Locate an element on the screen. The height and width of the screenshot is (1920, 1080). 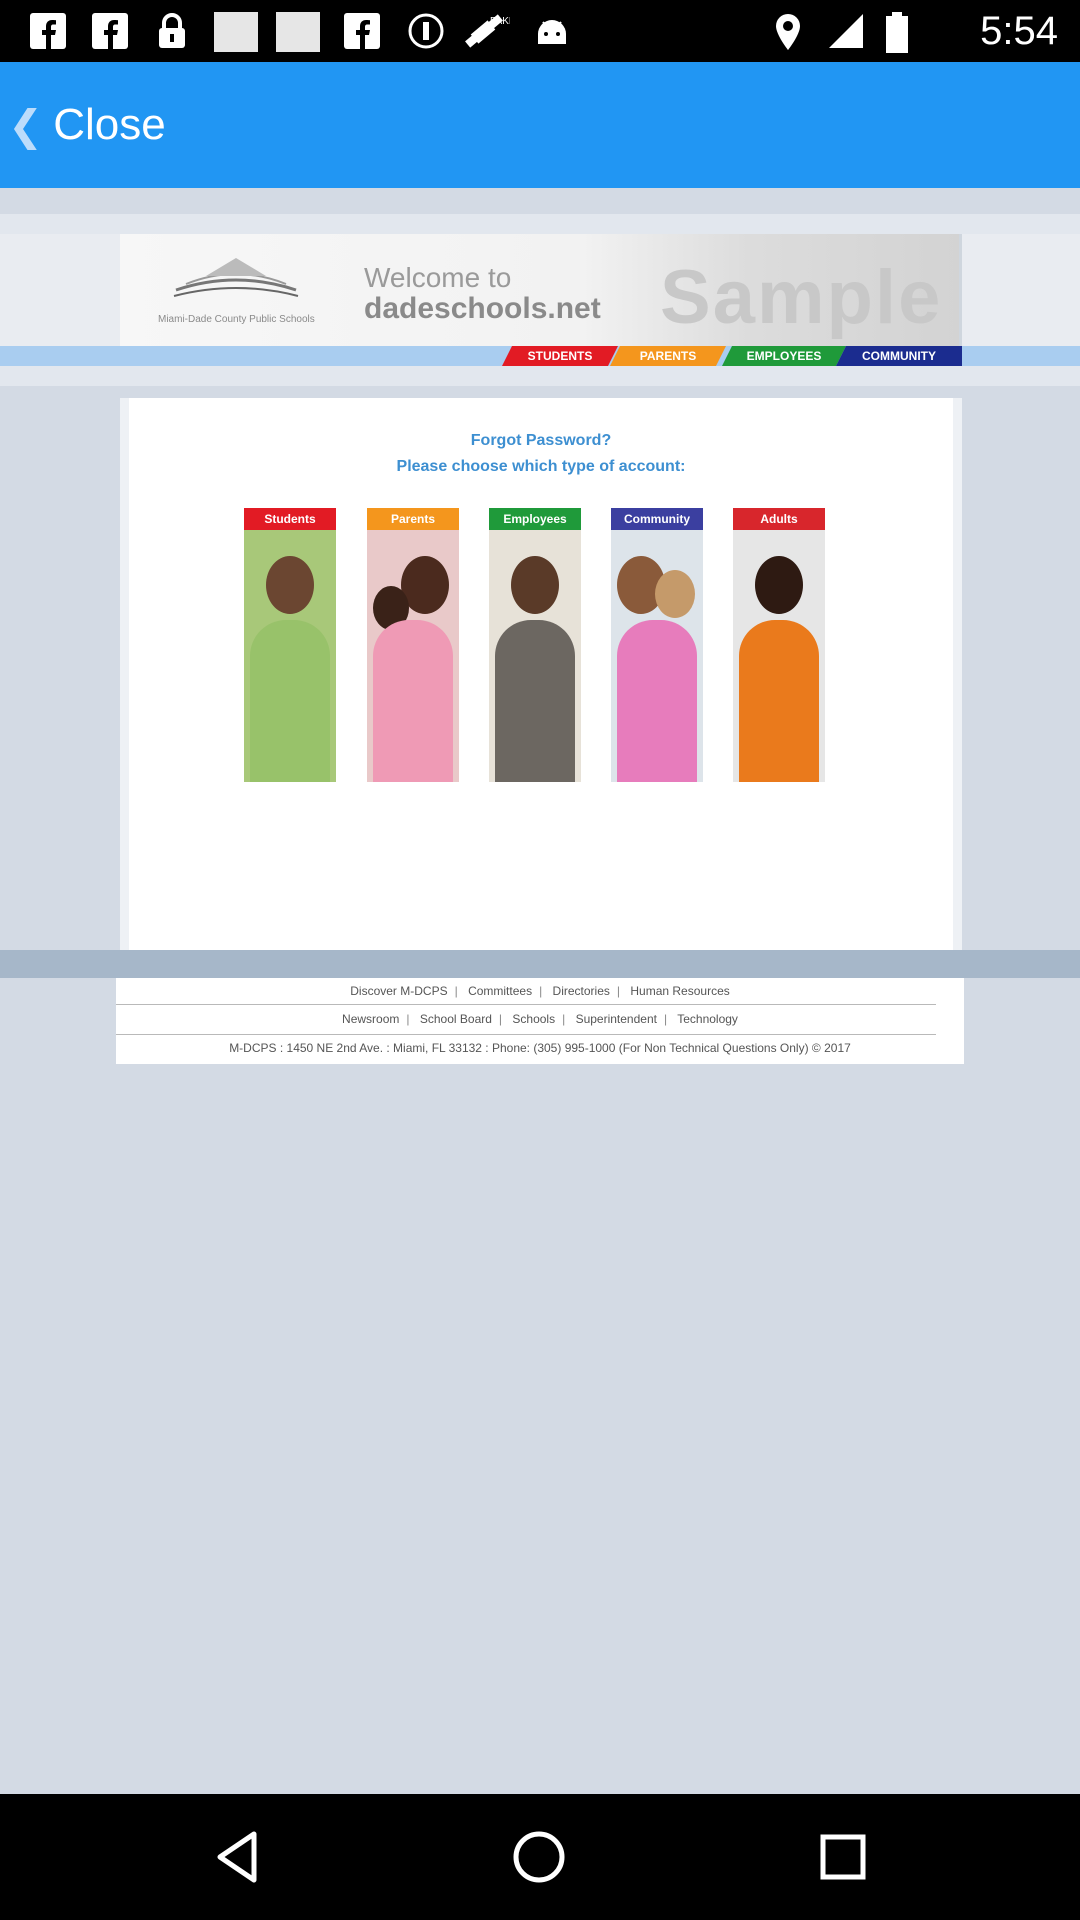
school-logo-icon is located at coordinates (236, 277).